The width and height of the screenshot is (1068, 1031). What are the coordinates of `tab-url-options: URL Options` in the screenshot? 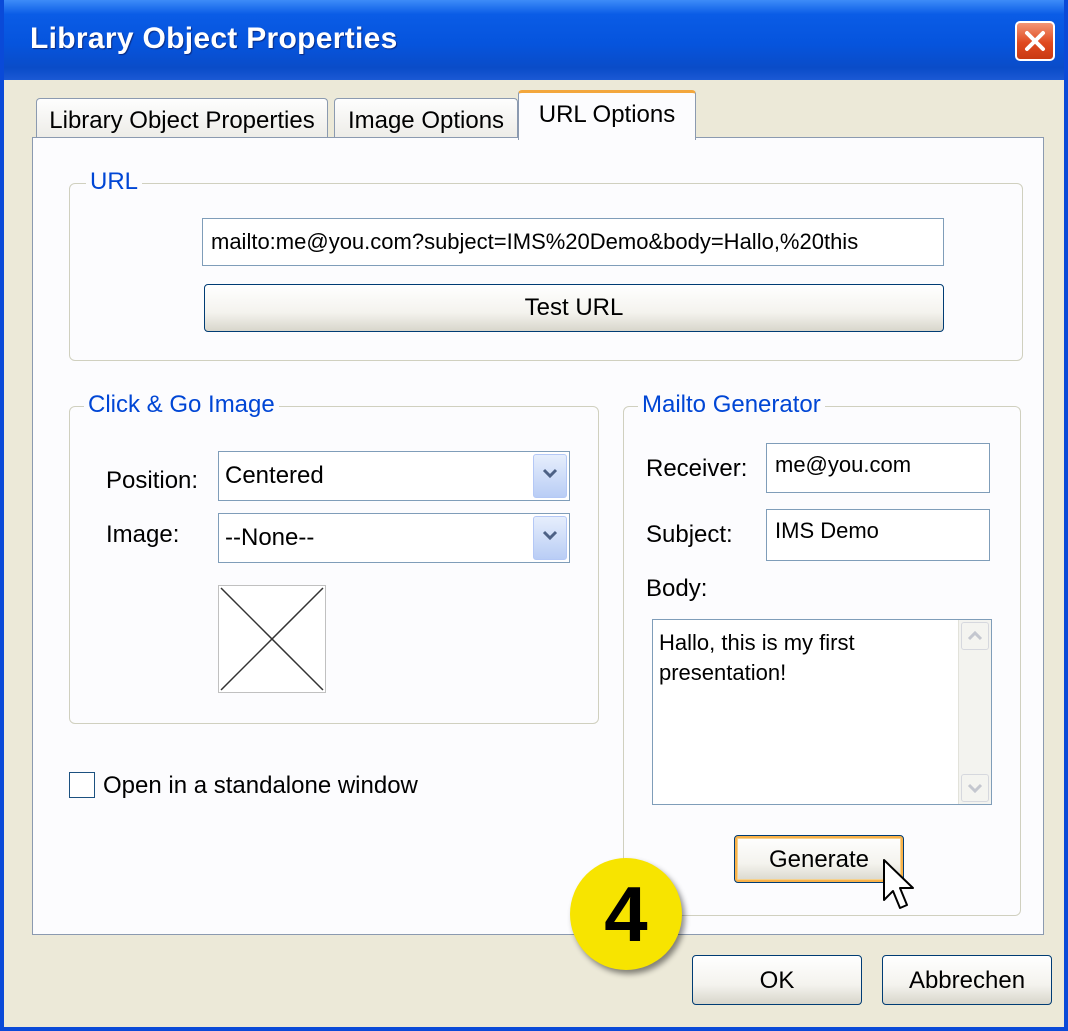 It's located at (607, 115).